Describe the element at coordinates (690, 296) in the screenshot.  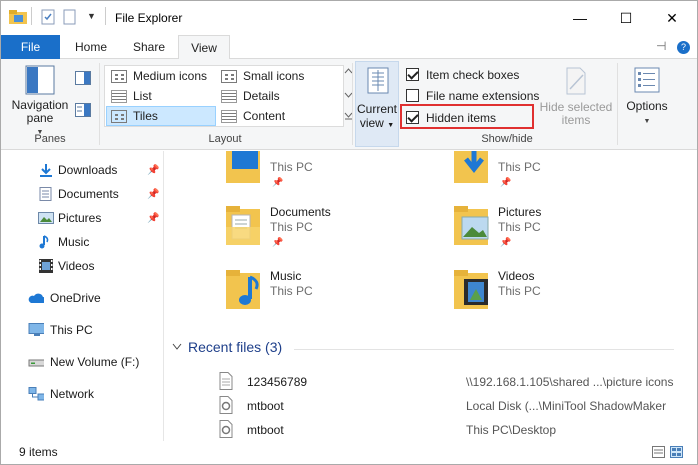
I see `vertical-scrollbar` at that location.